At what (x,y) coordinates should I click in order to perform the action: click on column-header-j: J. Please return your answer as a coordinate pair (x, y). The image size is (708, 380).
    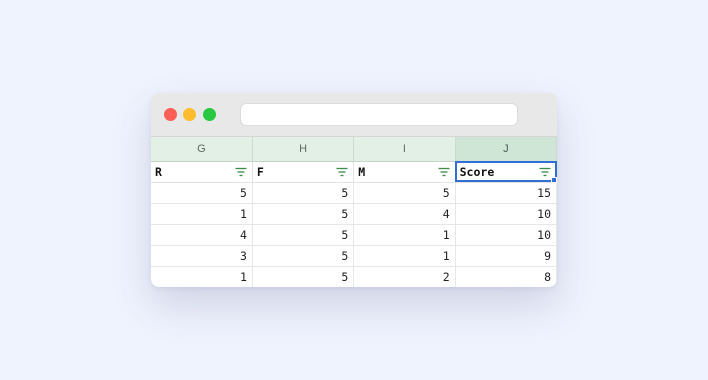
    Looking at the image, I should click on (506, 149).